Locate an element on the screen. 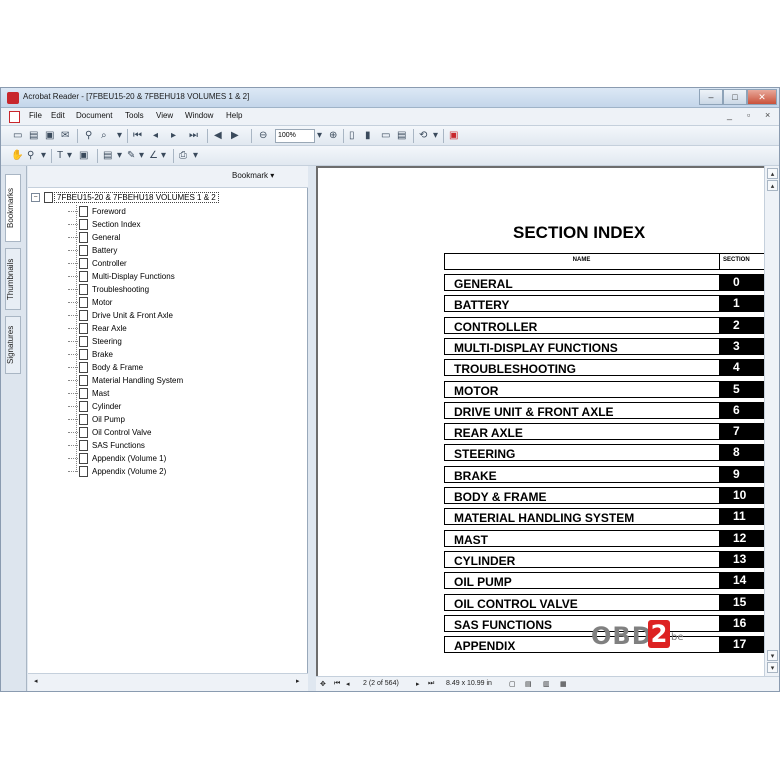  bookmark-item: Battery is located at coordinates (92, 251).